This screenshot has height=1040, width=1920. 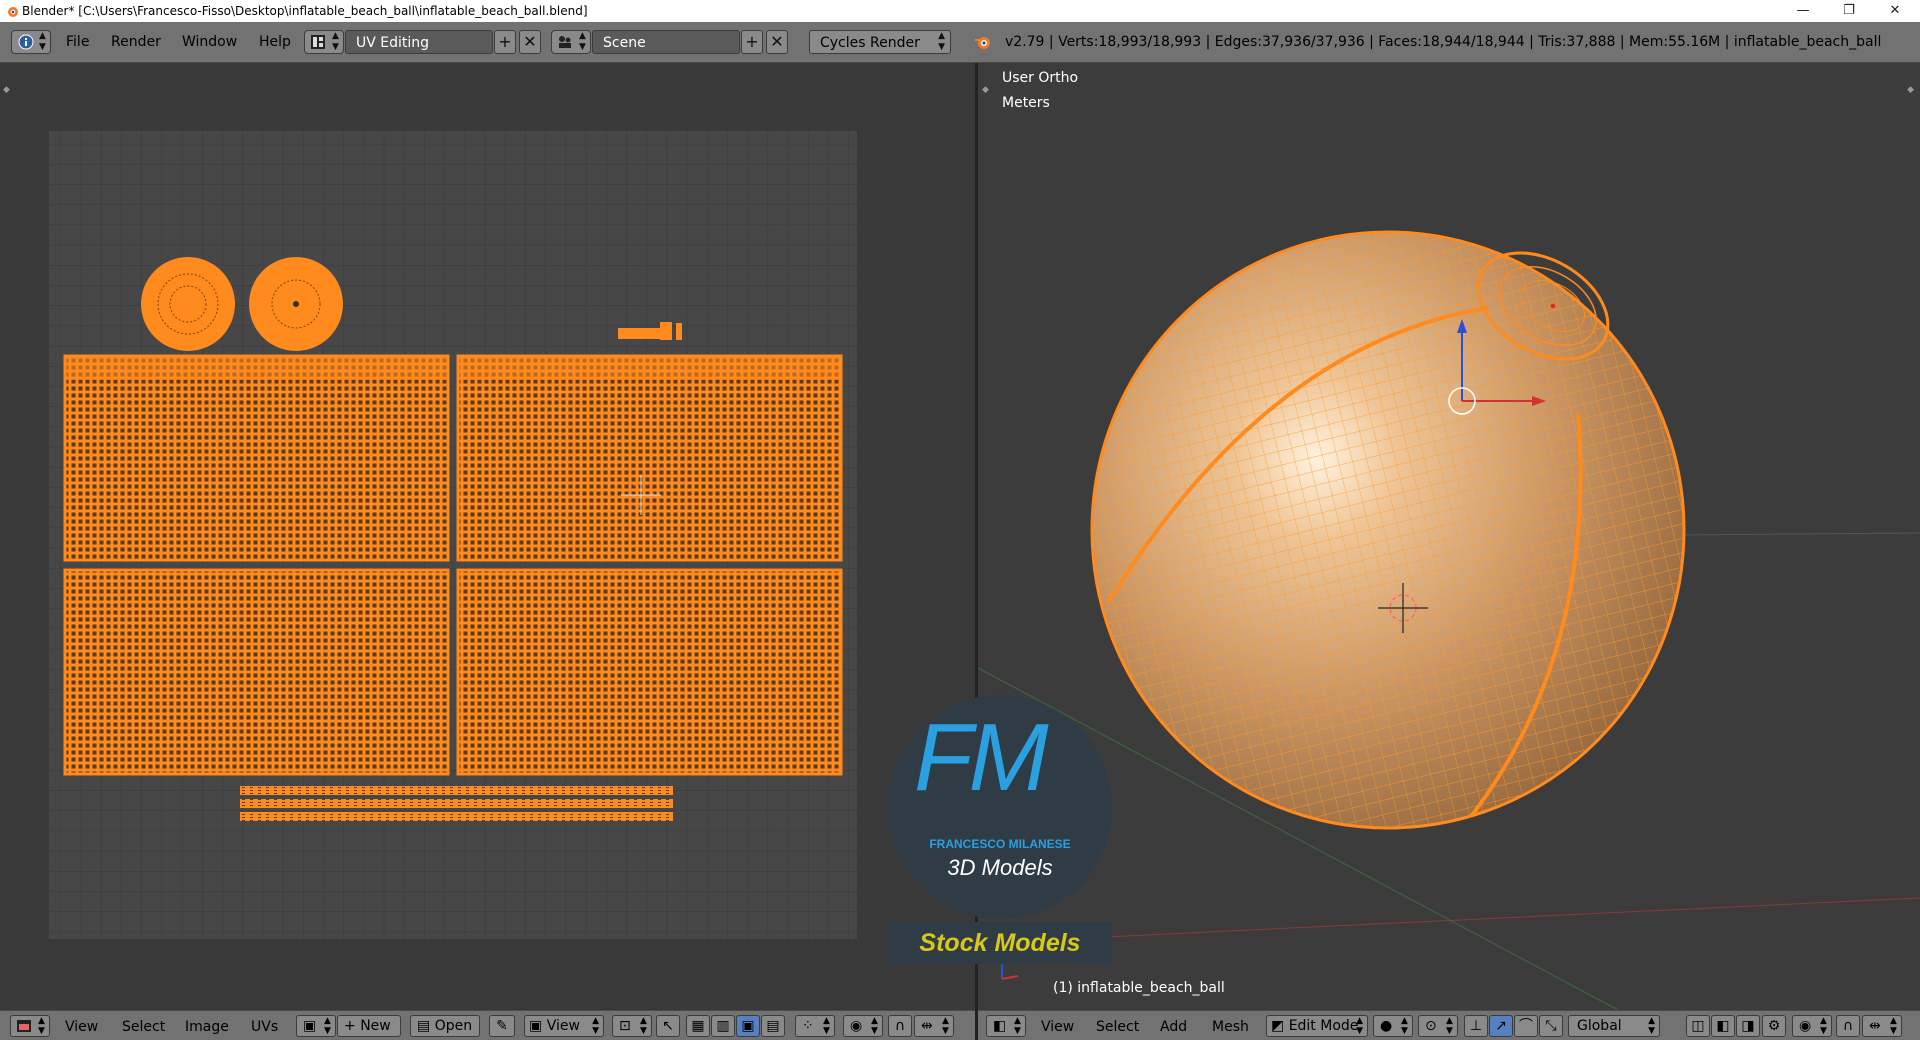 What do you see at coordinates (1000, 807) in the screenshot?
I see `watermark-logo: FM FRANCESCO MILANESE 3D Models` at bounding box center [1000, 807].